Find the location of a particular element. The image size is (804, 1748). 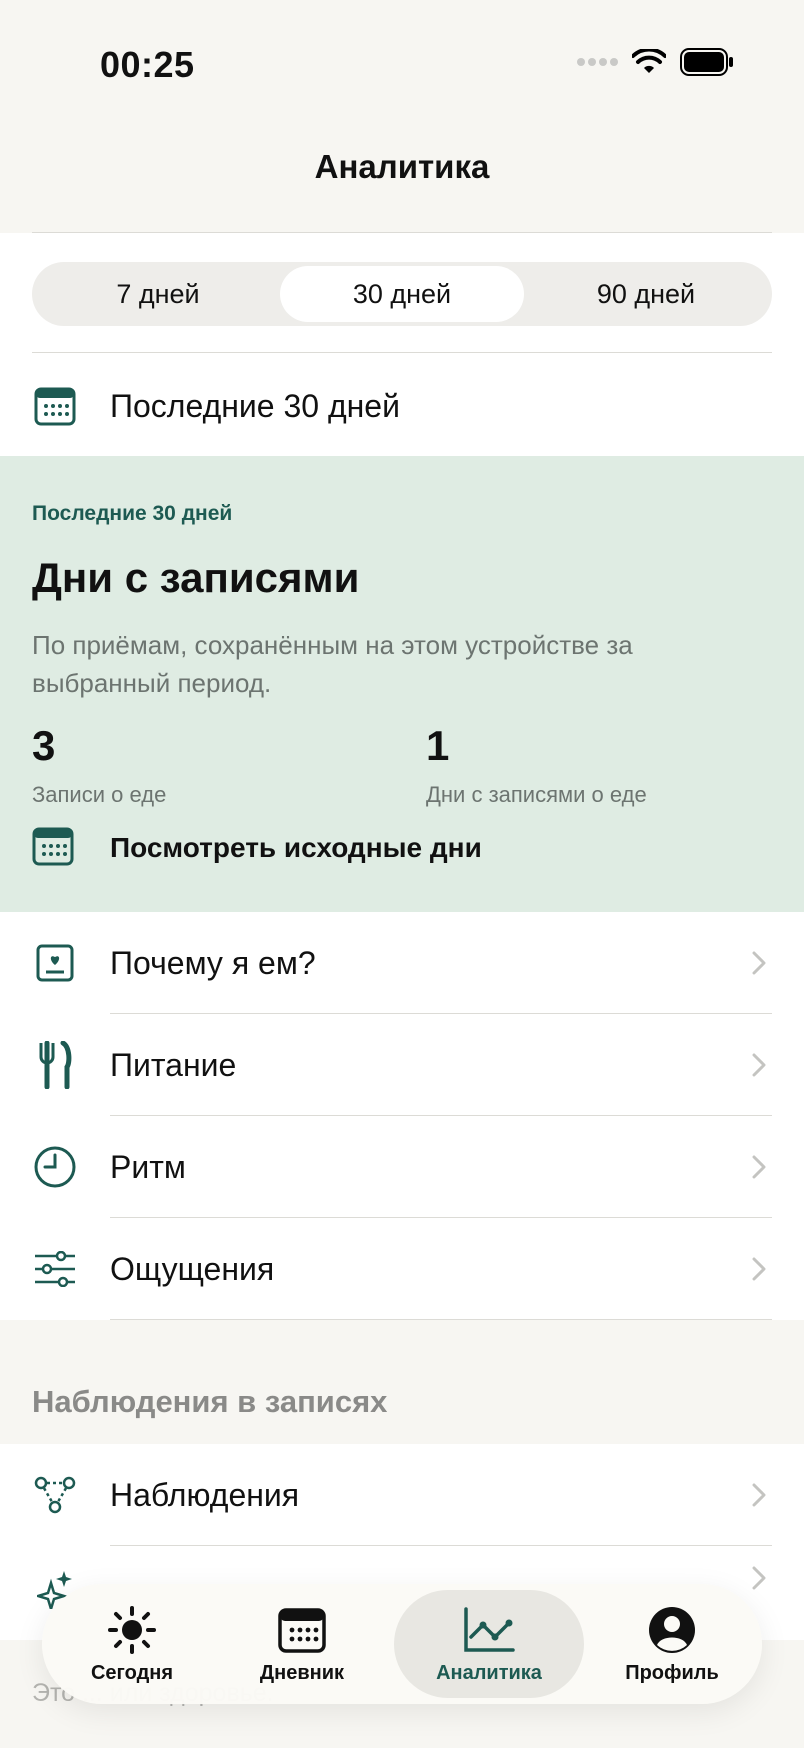

period-30-days: 30 дней is located at coordinates (402, 294).